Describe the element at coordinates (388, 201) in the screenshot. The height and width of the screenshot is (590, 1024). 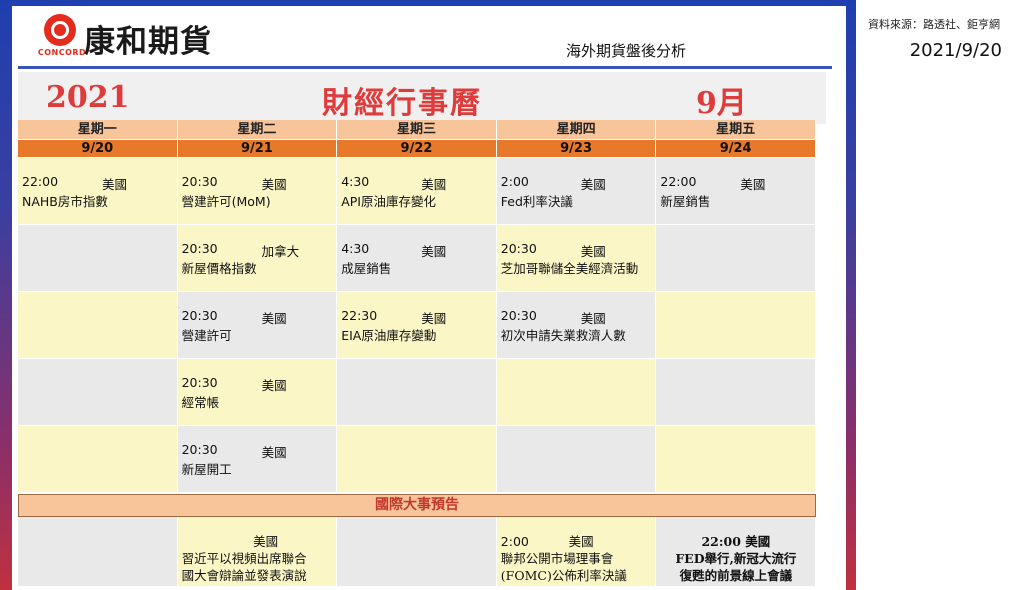
I see `event-name: API原油庫存變化` at that location.